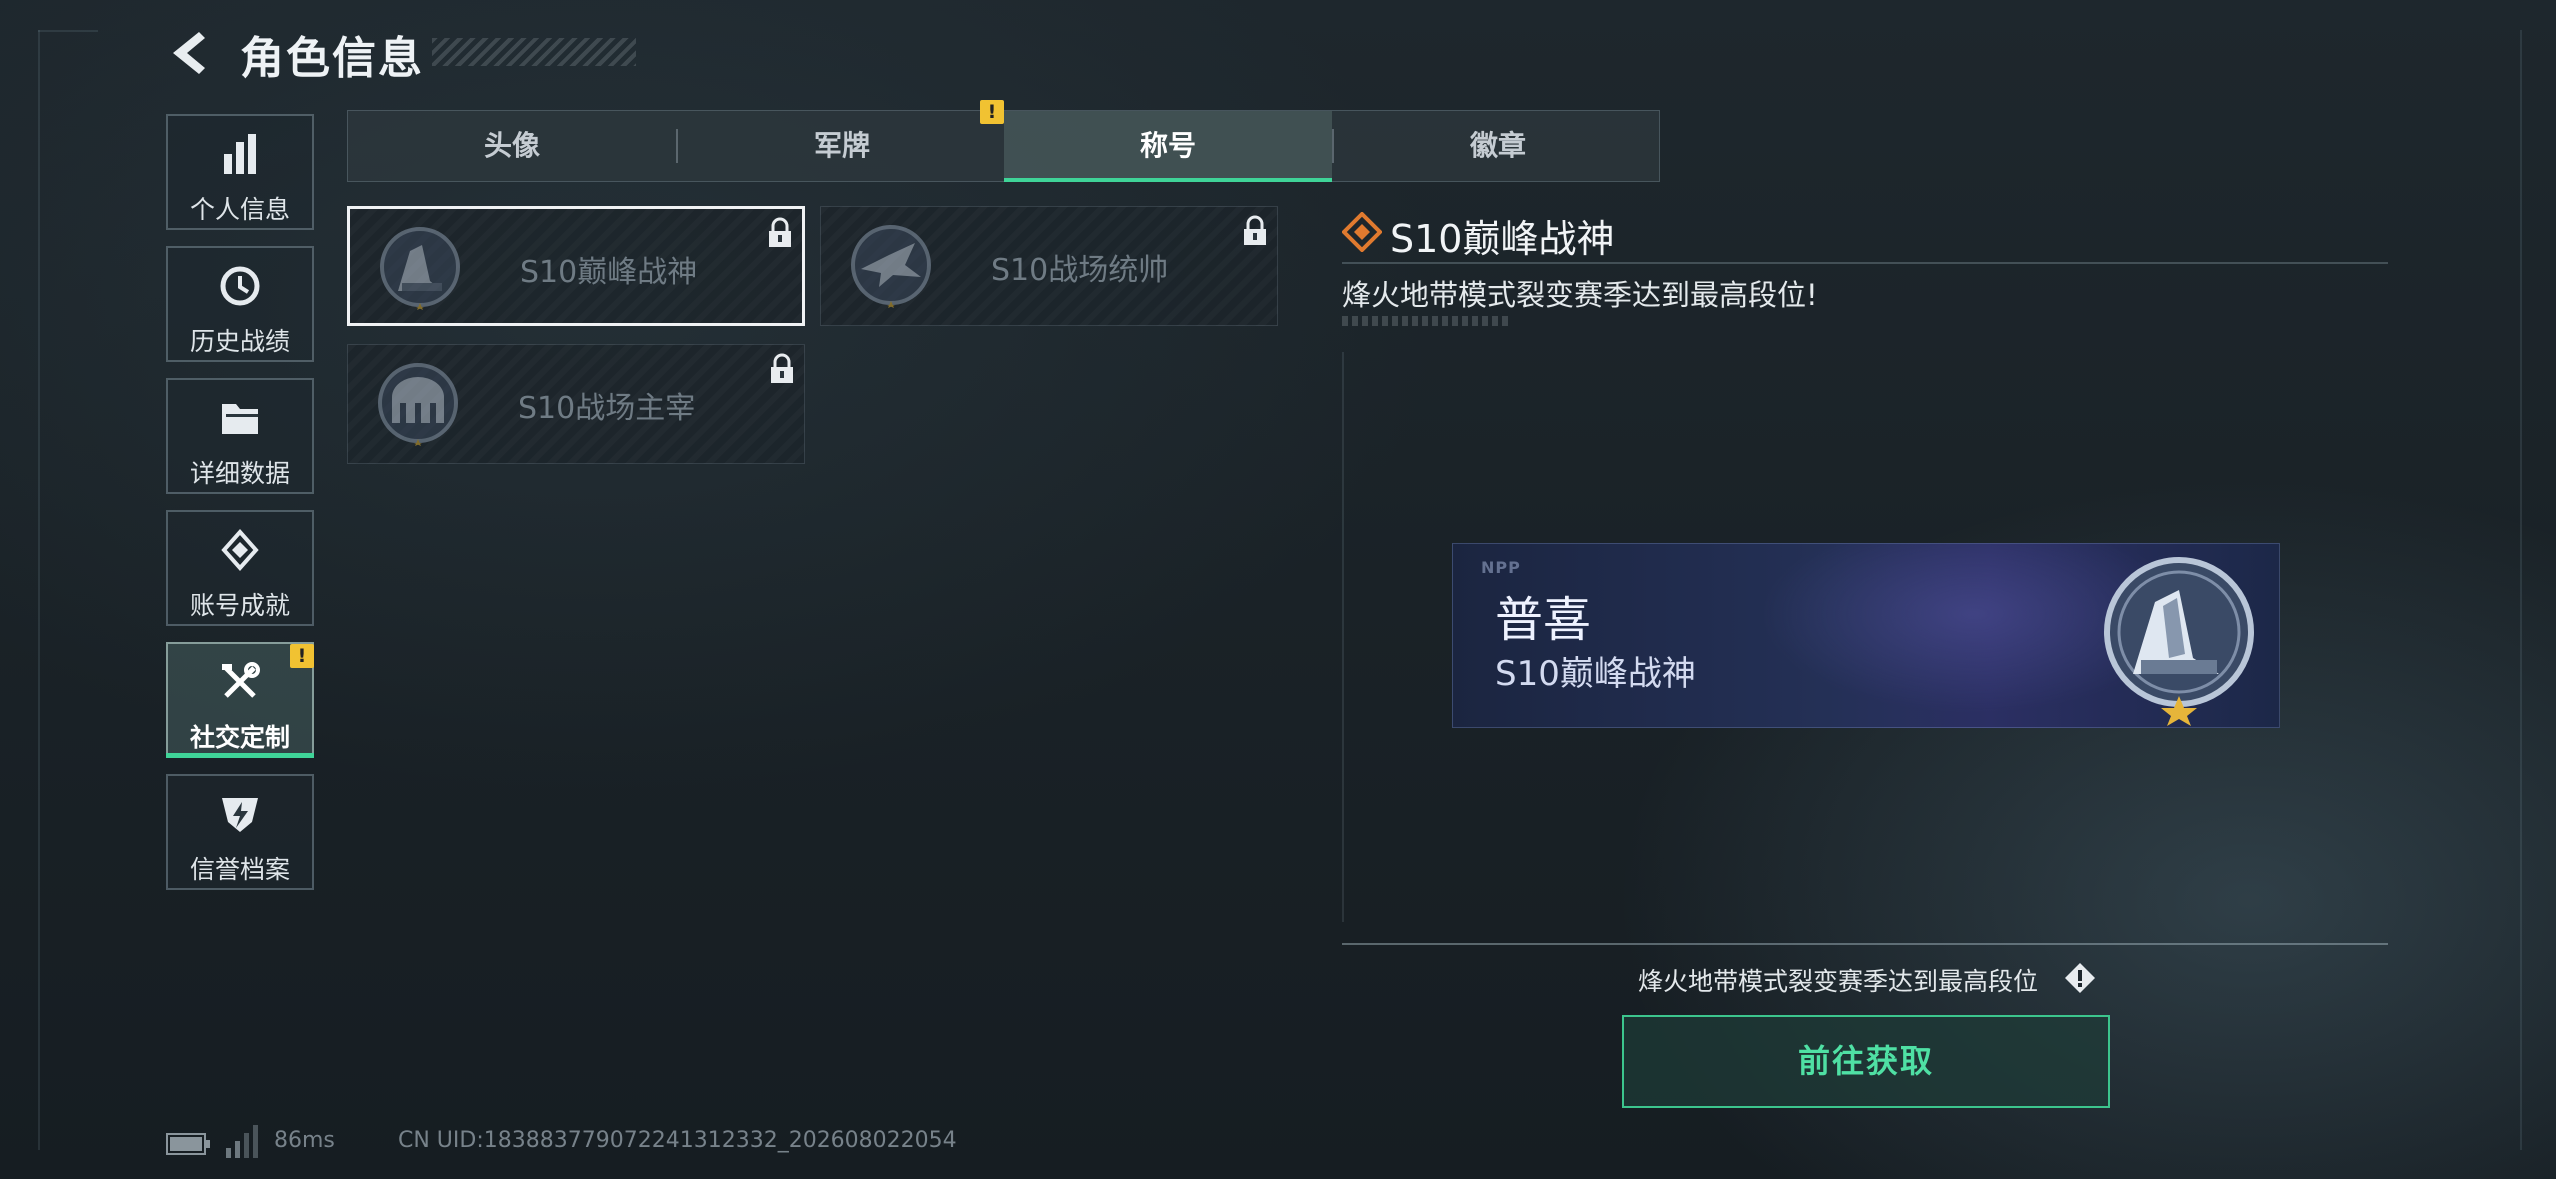 The height and width of the screenshot is (1179, 2556). I want to click on shield-lightning-icon, so click(240, 816).